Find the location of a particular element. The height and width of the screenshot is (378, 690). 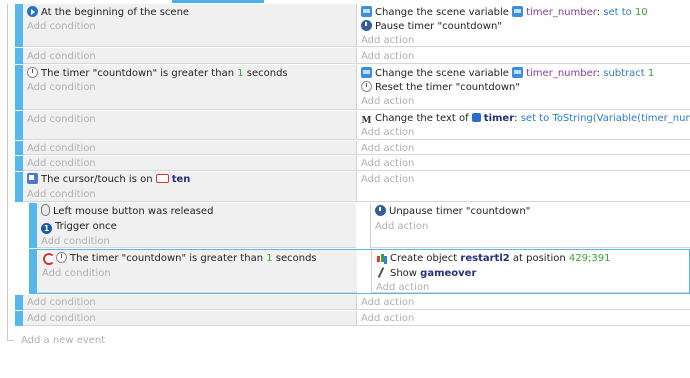

show-icon is located at coordinates (381, 272).